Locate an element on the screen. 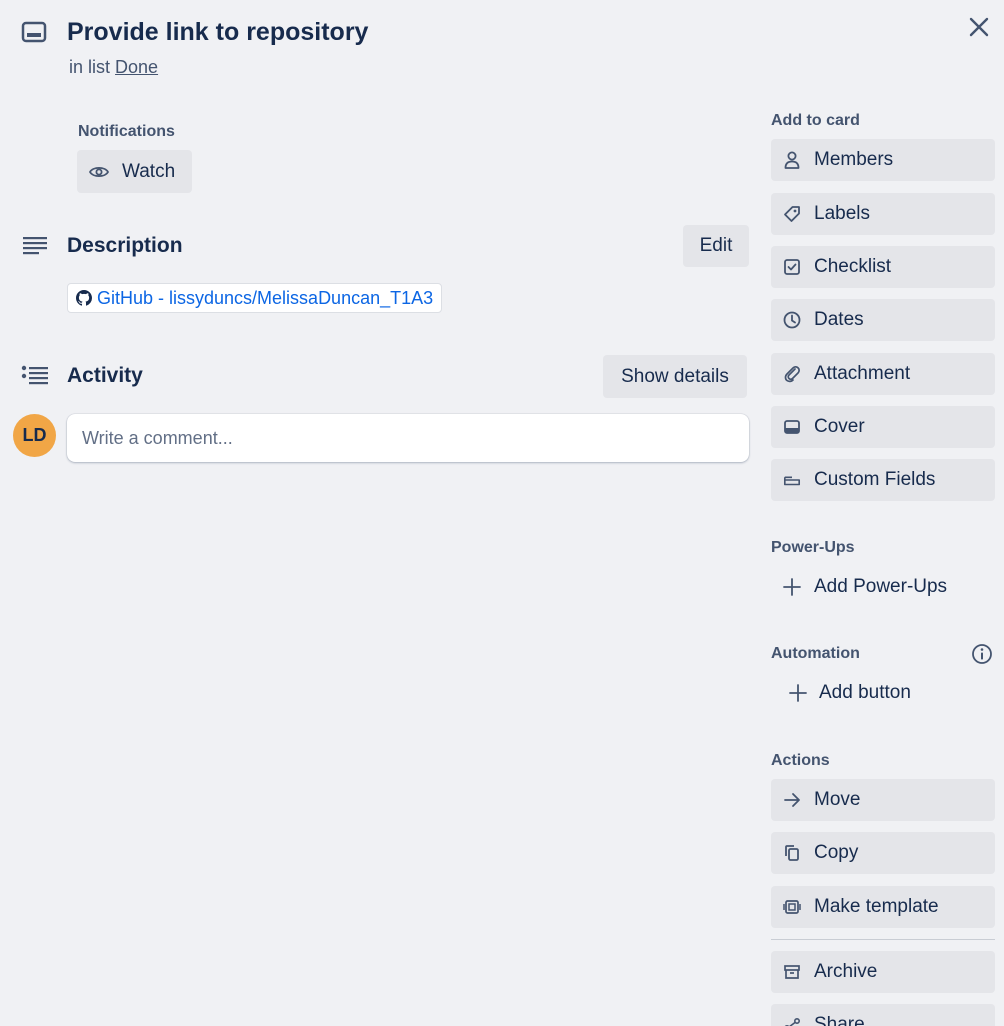 The width and height of the screenshot is (1004, 1026). clock-icon is located at coordinates (792, 320).